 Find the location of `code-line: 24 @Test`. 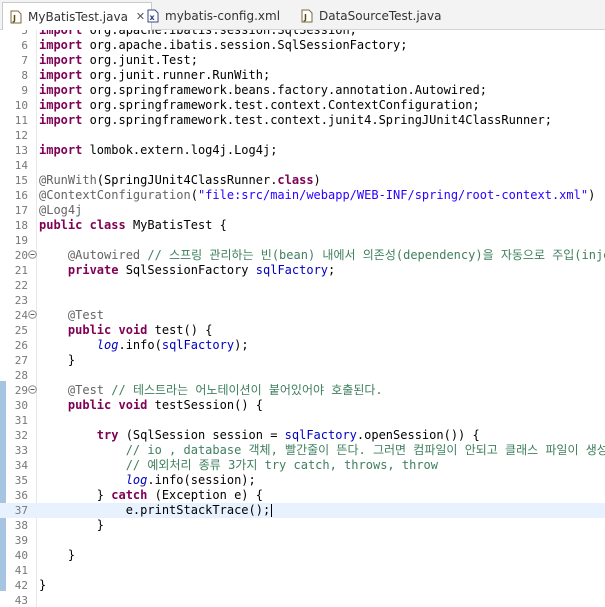

code-line: 24 @Test is located at coordinates (302, 315).